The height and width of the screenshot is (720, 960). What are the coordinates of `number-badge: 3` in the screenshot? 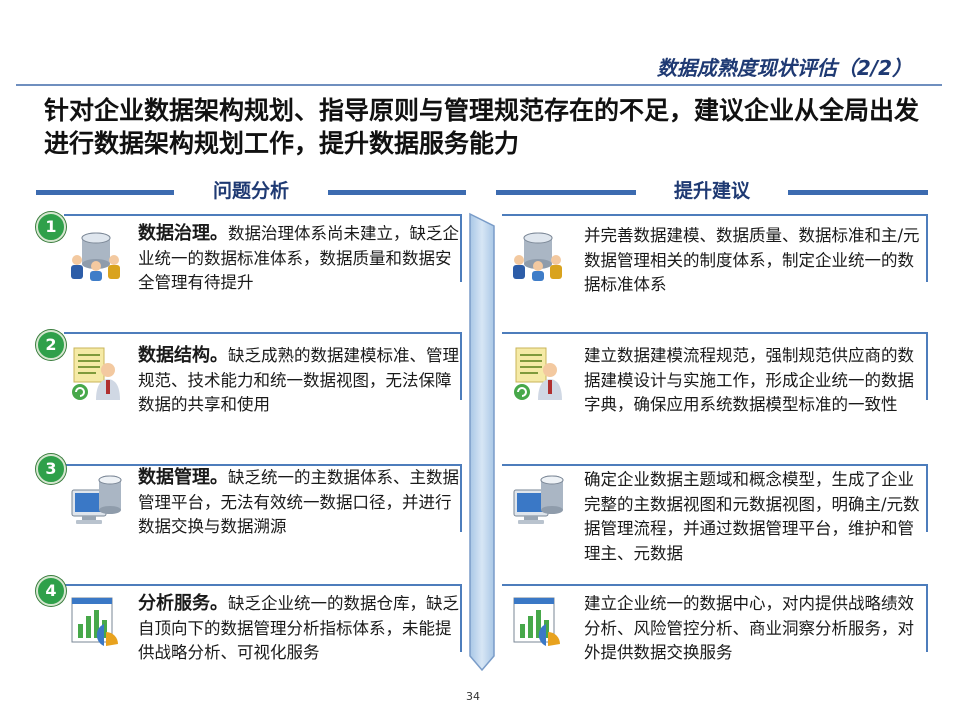 It's located at (51, 469).